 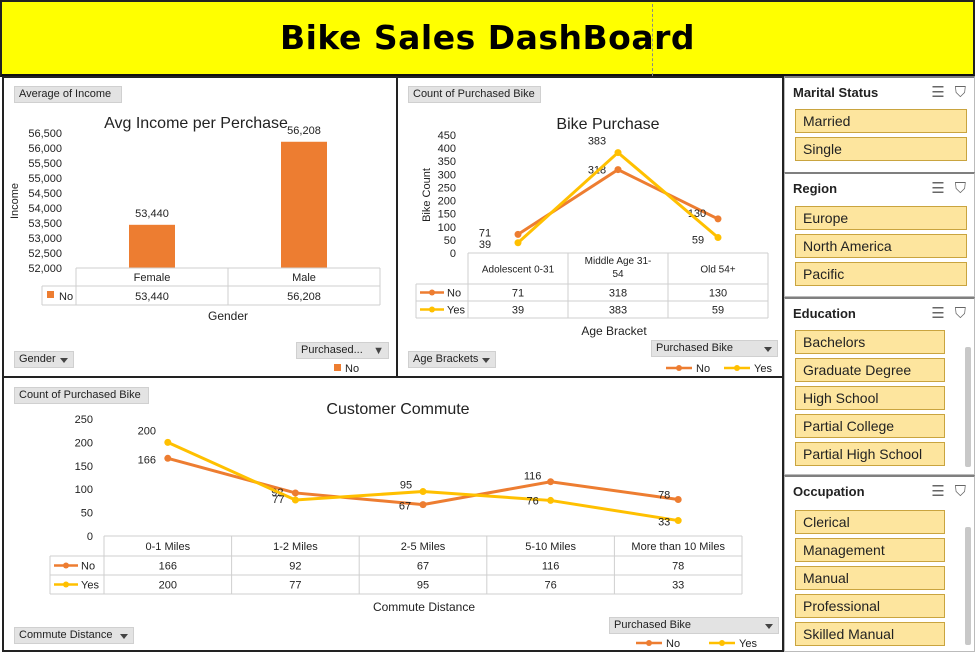 I want to click on y-tick-label: 56,000, so click(x=45, y=149).